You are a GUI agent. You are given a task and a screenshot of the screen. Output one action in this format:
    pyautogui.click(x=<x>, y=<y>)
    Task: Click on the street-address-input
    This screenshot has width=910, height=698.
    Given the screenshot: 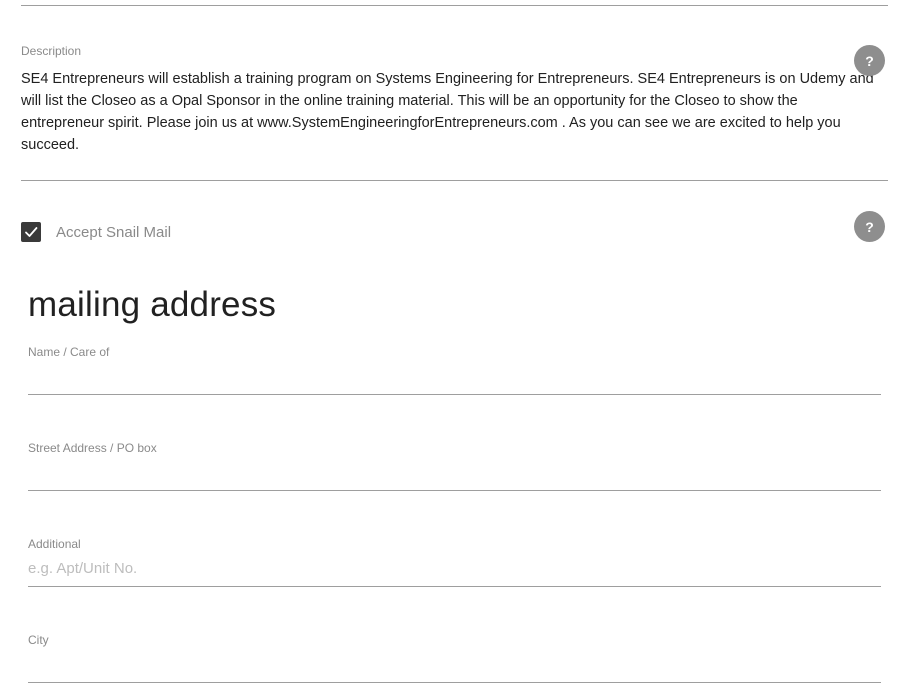 What is the action you would take?
    pyautogui.click(x=454, y=473)
    